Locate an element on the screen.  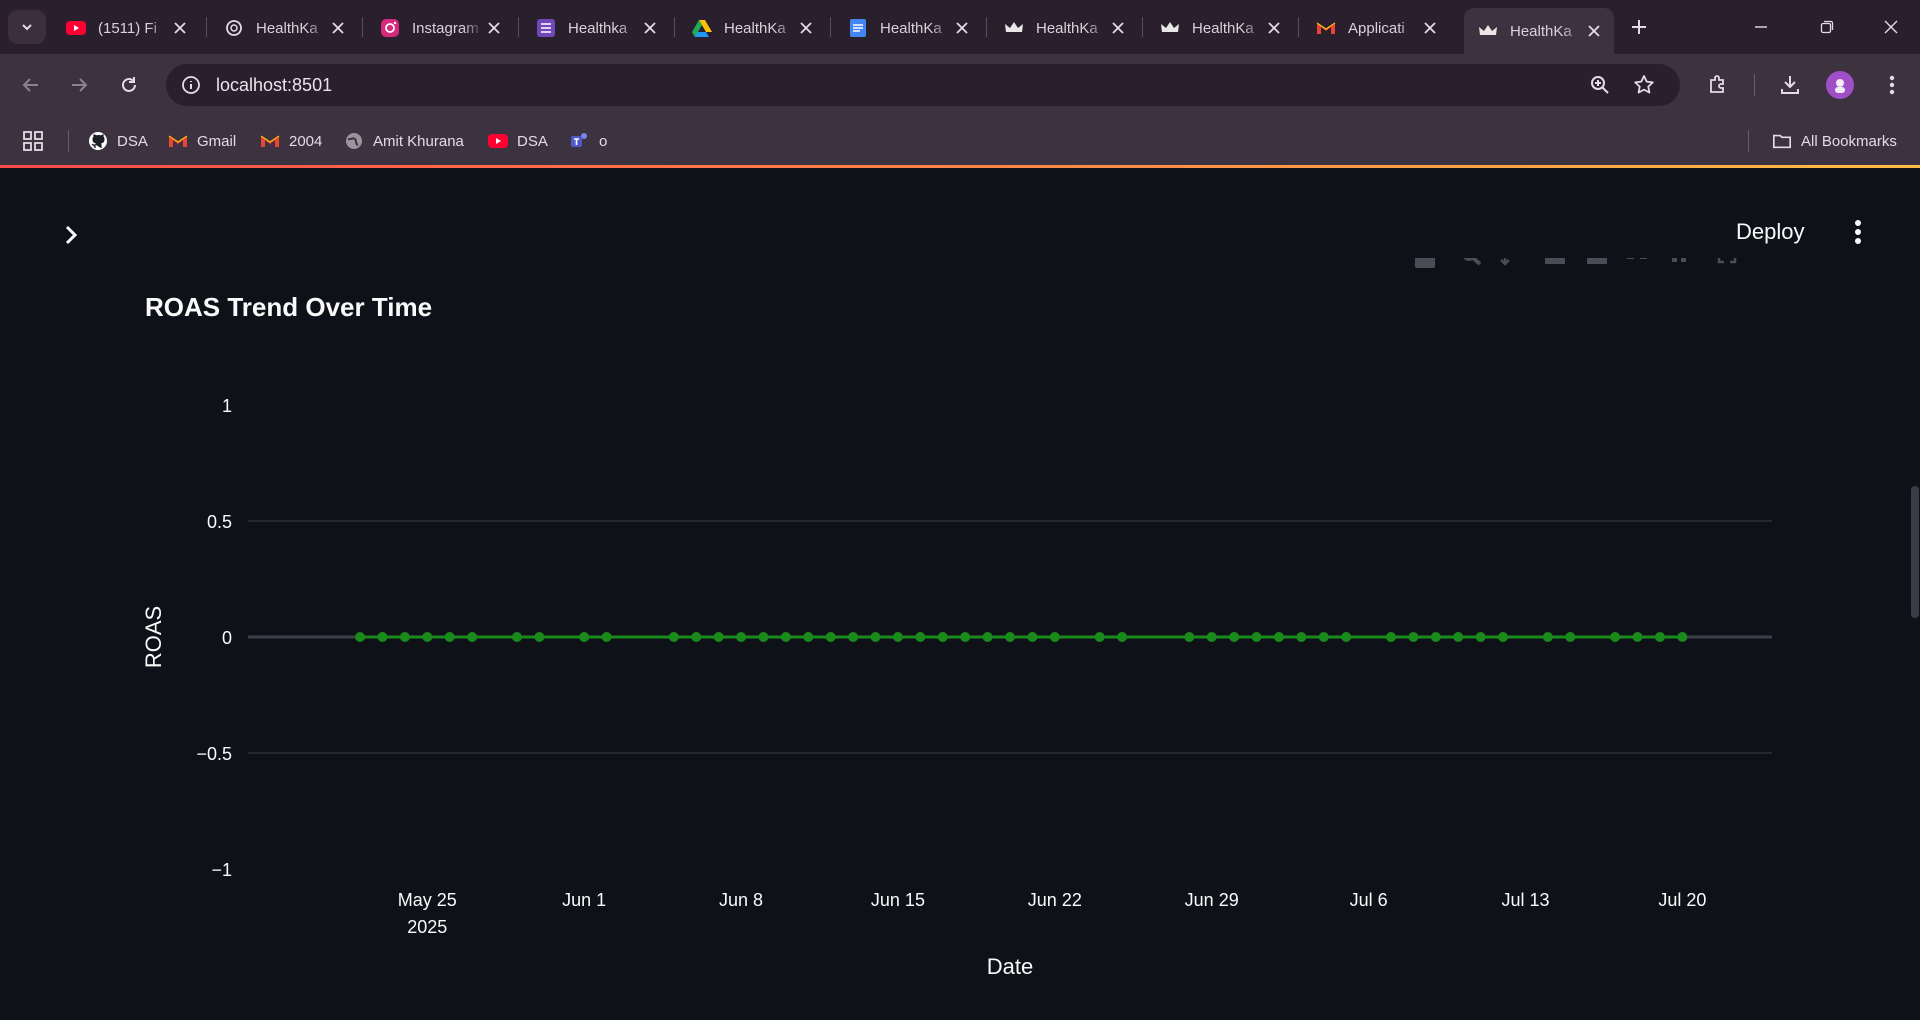
url-text: localhost:8501 is located at coordinates (274, 85).